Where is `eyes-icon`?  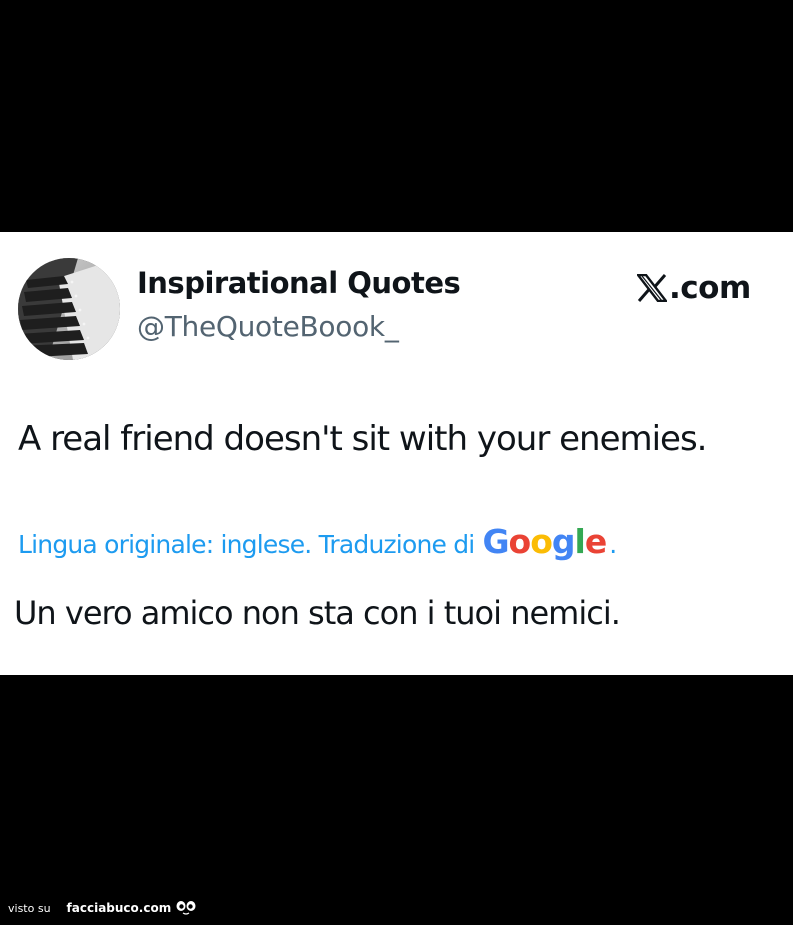 eyes-icon is located at coordinates (186, 908).